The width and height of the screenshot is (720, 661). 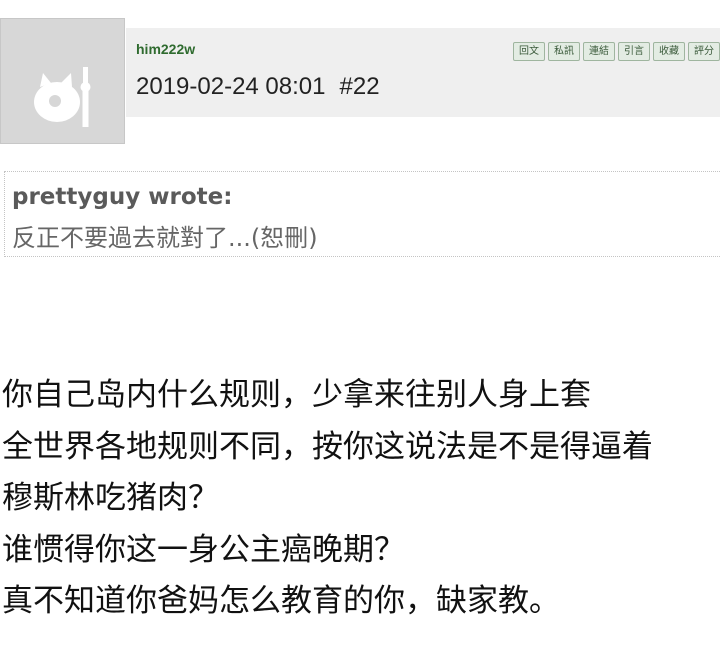 What do you see at coordinates (362, 214) in the screenshot?
I see `quote-block: prettyguy wrote: 反正不要過去就對了...(恕刪)` at bounding box center [362, 214].